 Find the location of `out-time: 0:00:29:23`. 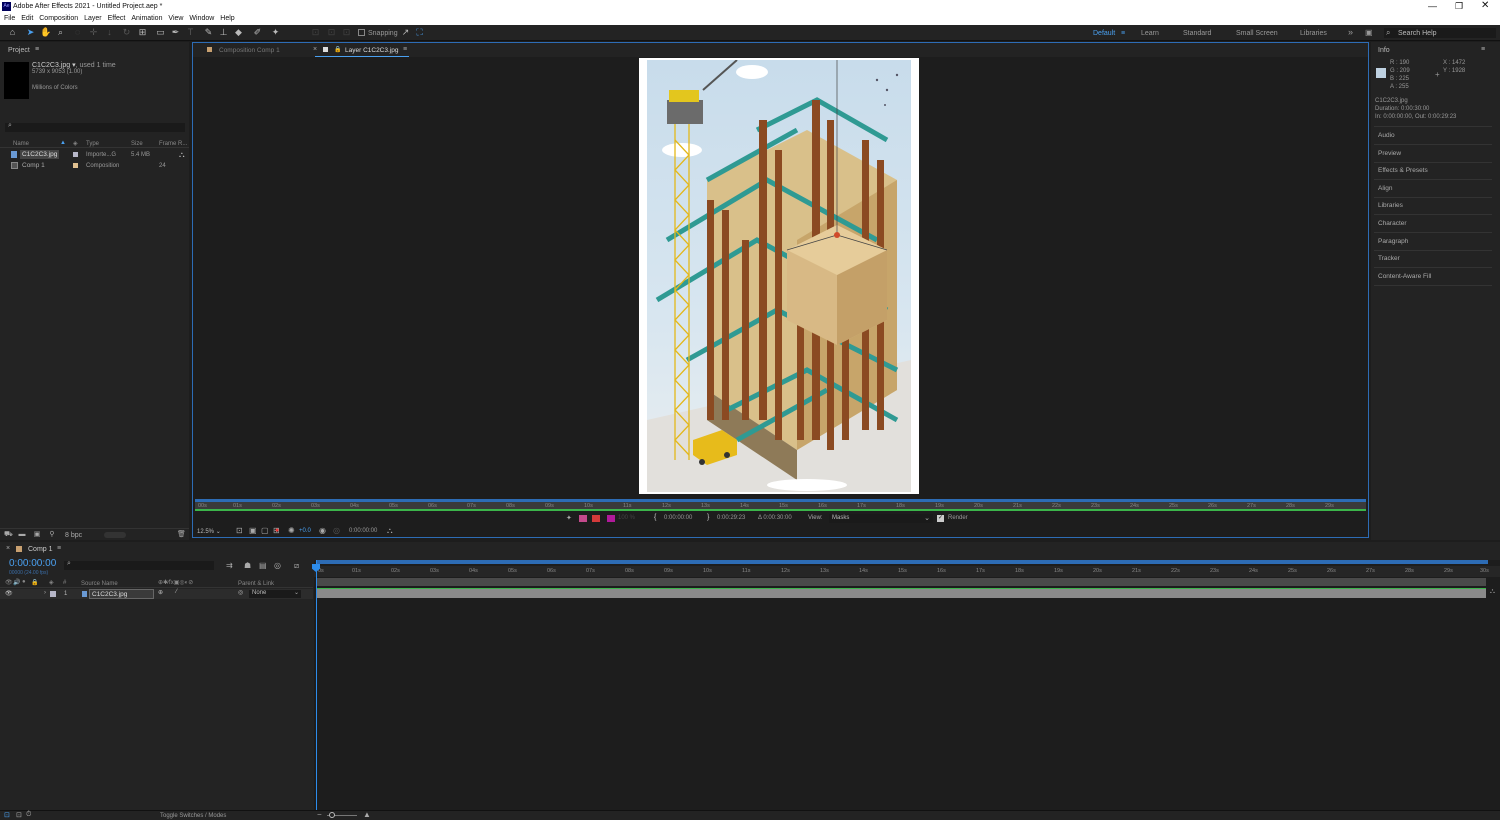

out-time: 0:00:29:23 is located at coordinates (731, 518).